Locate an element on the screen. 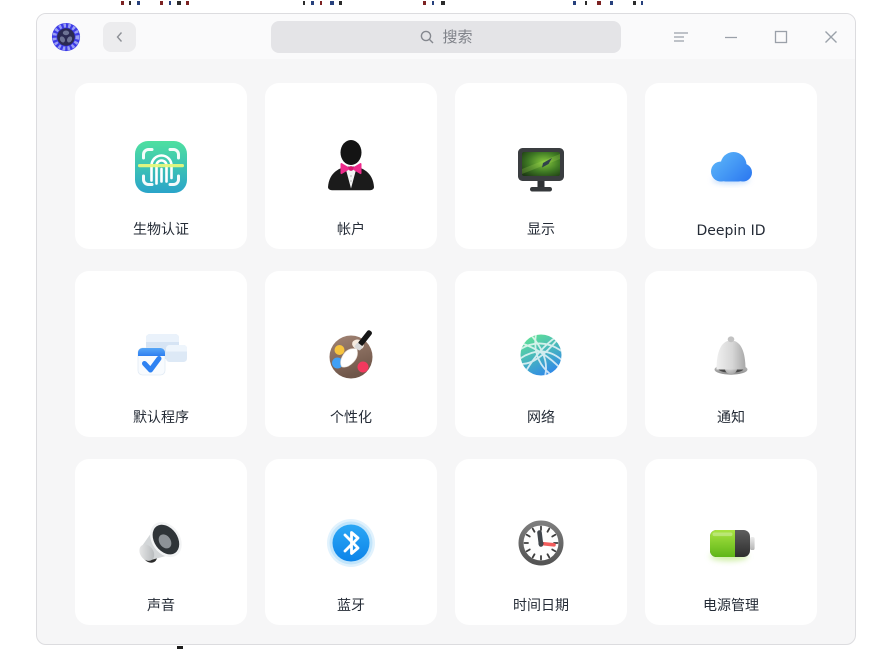 Image resolution: width=888 pixels, height=666 pixels. tile-deepin-id: Deepin ID is located at coordinates (731, 166).